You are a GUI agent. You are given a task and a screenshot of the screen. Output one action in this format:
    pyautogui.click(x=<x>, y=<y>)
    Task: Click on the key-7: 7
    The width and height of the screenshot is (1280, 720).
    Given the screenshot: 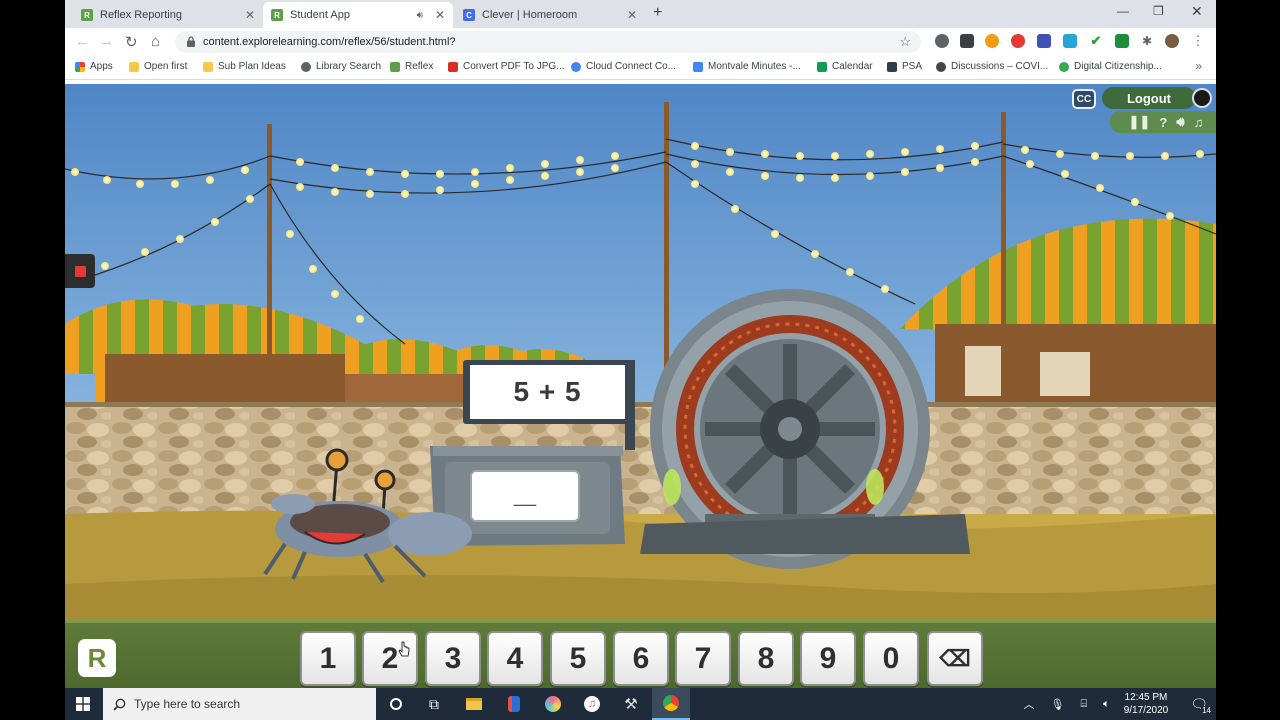 What is the action you would take?
    pyautogui.click(x=703, y=658)
    